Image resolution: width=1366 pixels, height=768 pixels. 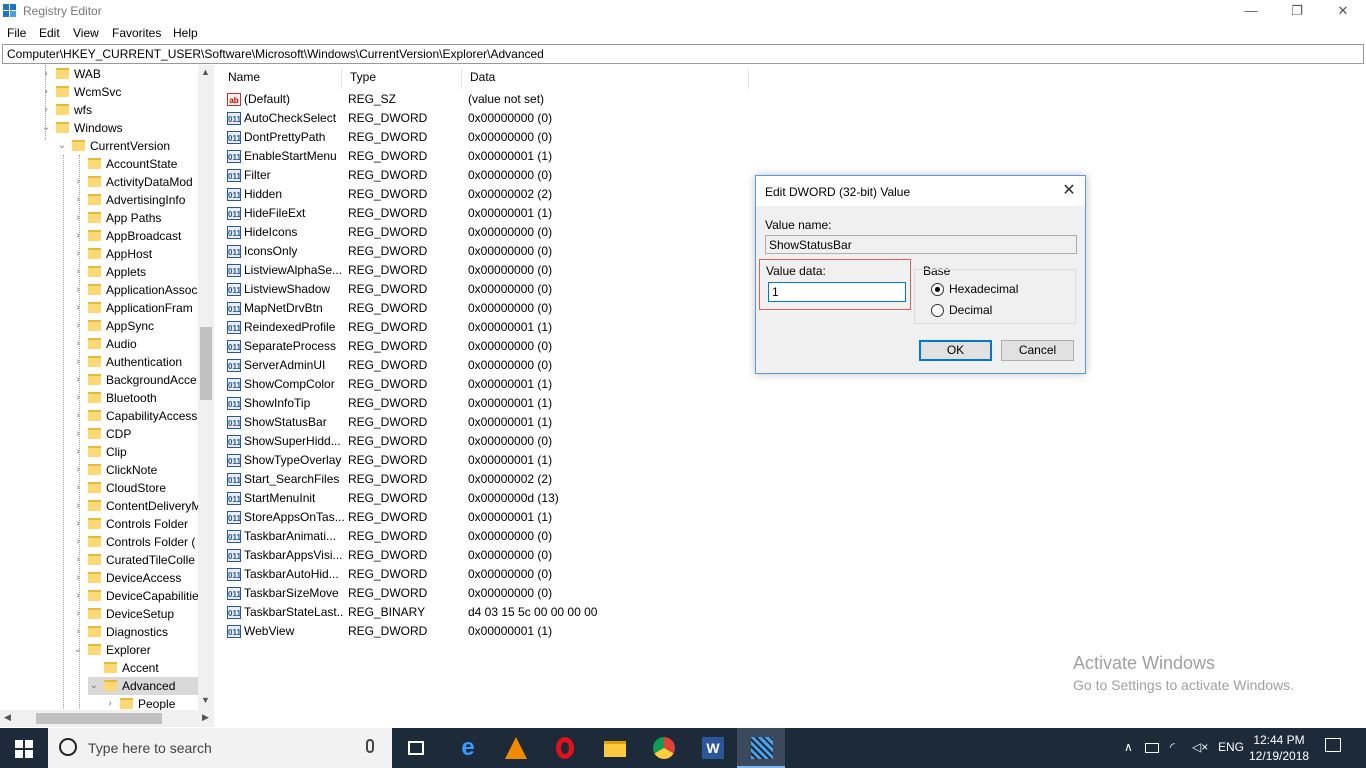 What do you see at coordinates (119, 110) in the screenshot?
I see `tree-item: › wfs` at bounding box center [119, 110].